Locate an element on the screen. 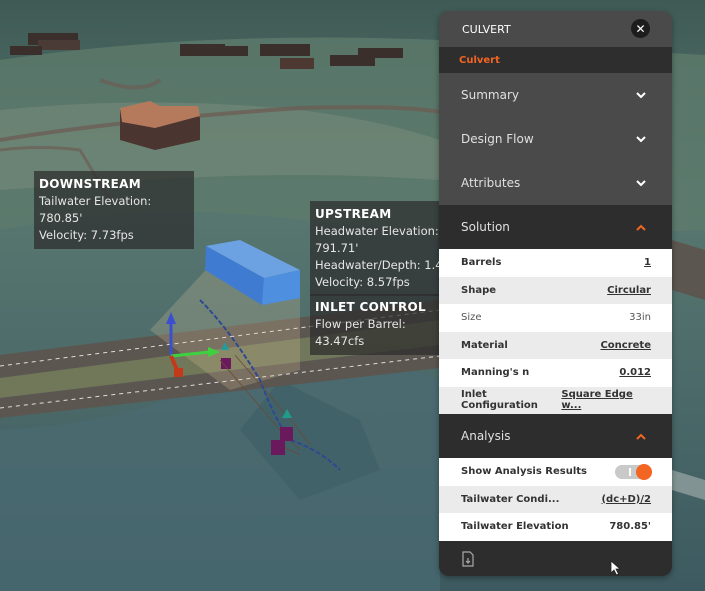  section-attributes: Attributes is located at coordinates (555, 183).